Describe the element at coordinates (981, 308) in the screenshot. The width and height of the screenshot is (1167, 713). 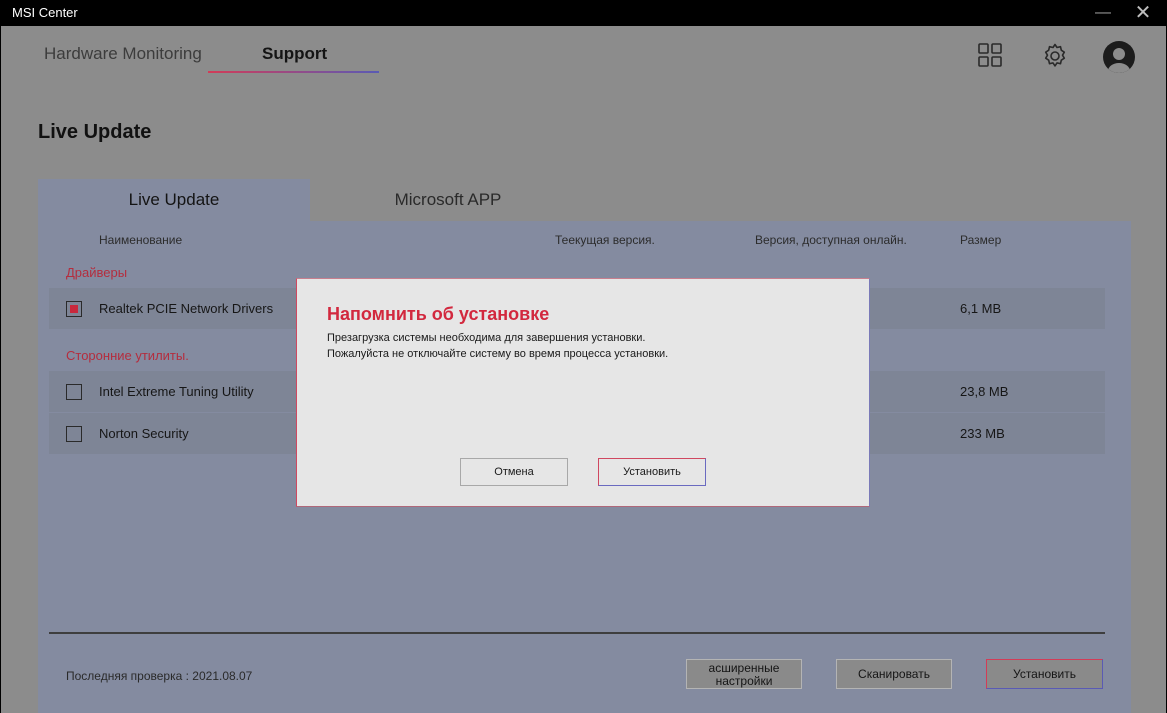
I see `row-size: 6,1 MB` at that location.